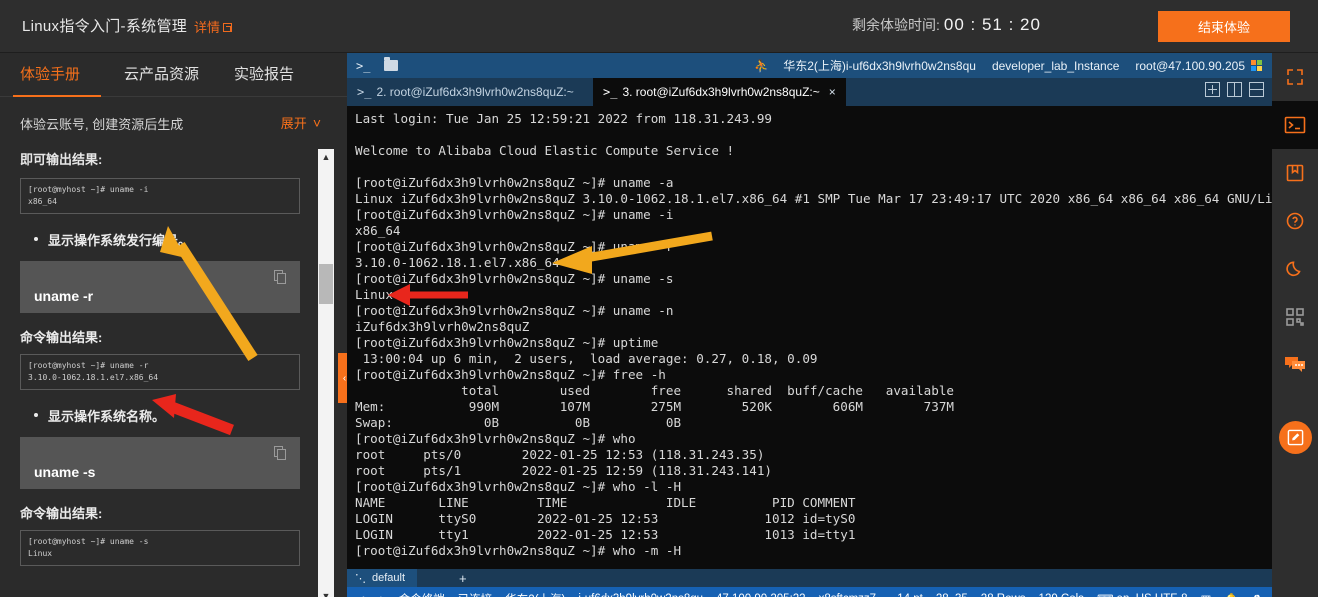 This screenshot has height=597, width=1318. I want to click on account-note: 体验云账号, 创建资源后生成, so click(102, 124).